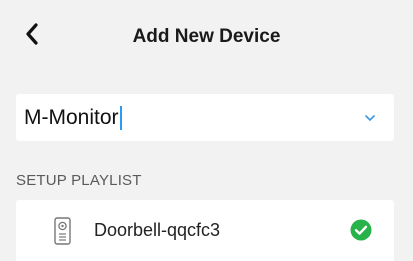 Image resolution: width=413 pixels, height=261 pixels. Describe the element at coordinates (157, 230) in the screenshot. I see `playlist-item-label: Doorbell-qqcfc3` at that location.